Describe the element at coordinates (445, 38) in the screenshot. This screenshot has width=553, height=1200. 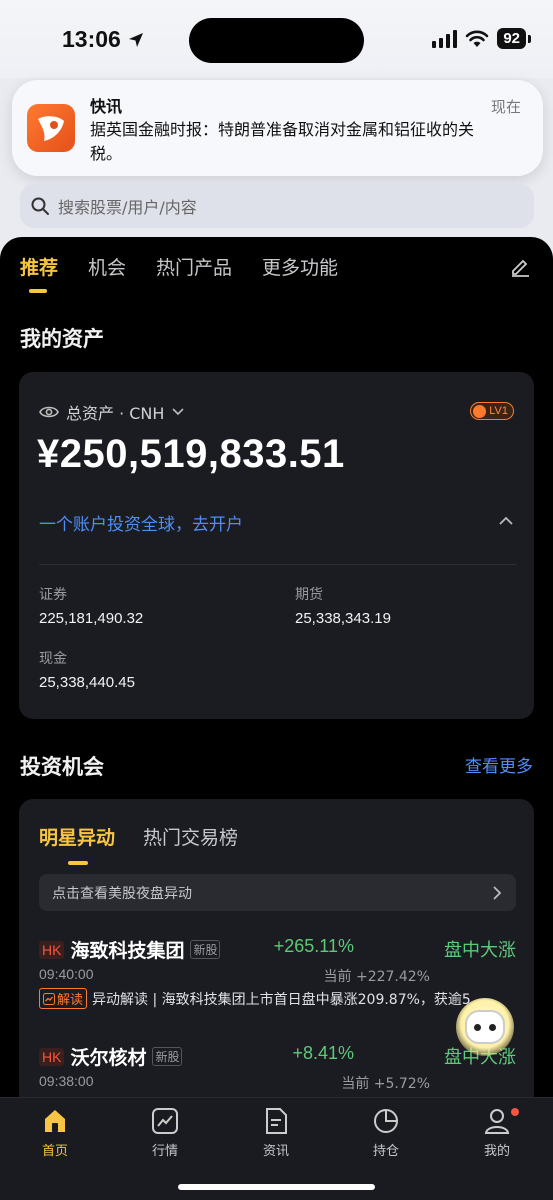
I see `cellular-signal-icon` at that location.